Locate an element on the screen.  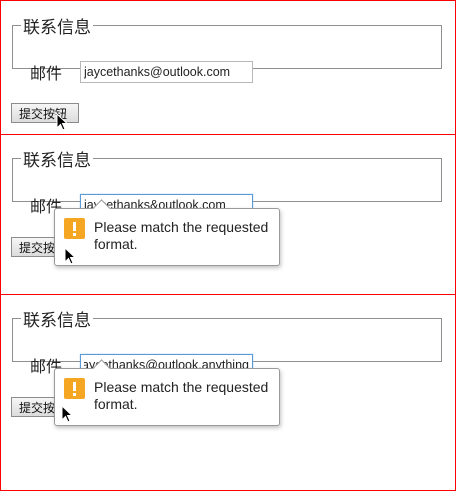
submit-button: 提交按钮 is located at coordinates (45, 113).